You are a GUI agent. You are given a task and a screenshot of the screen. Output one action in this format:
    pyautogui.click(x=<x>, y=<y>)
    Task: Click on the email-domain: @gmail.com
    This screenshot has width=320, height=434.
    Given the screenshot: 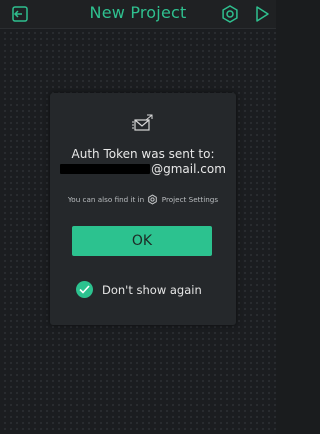 What is the action you would take?
    pyautogui.click(x=188, y=169)
    